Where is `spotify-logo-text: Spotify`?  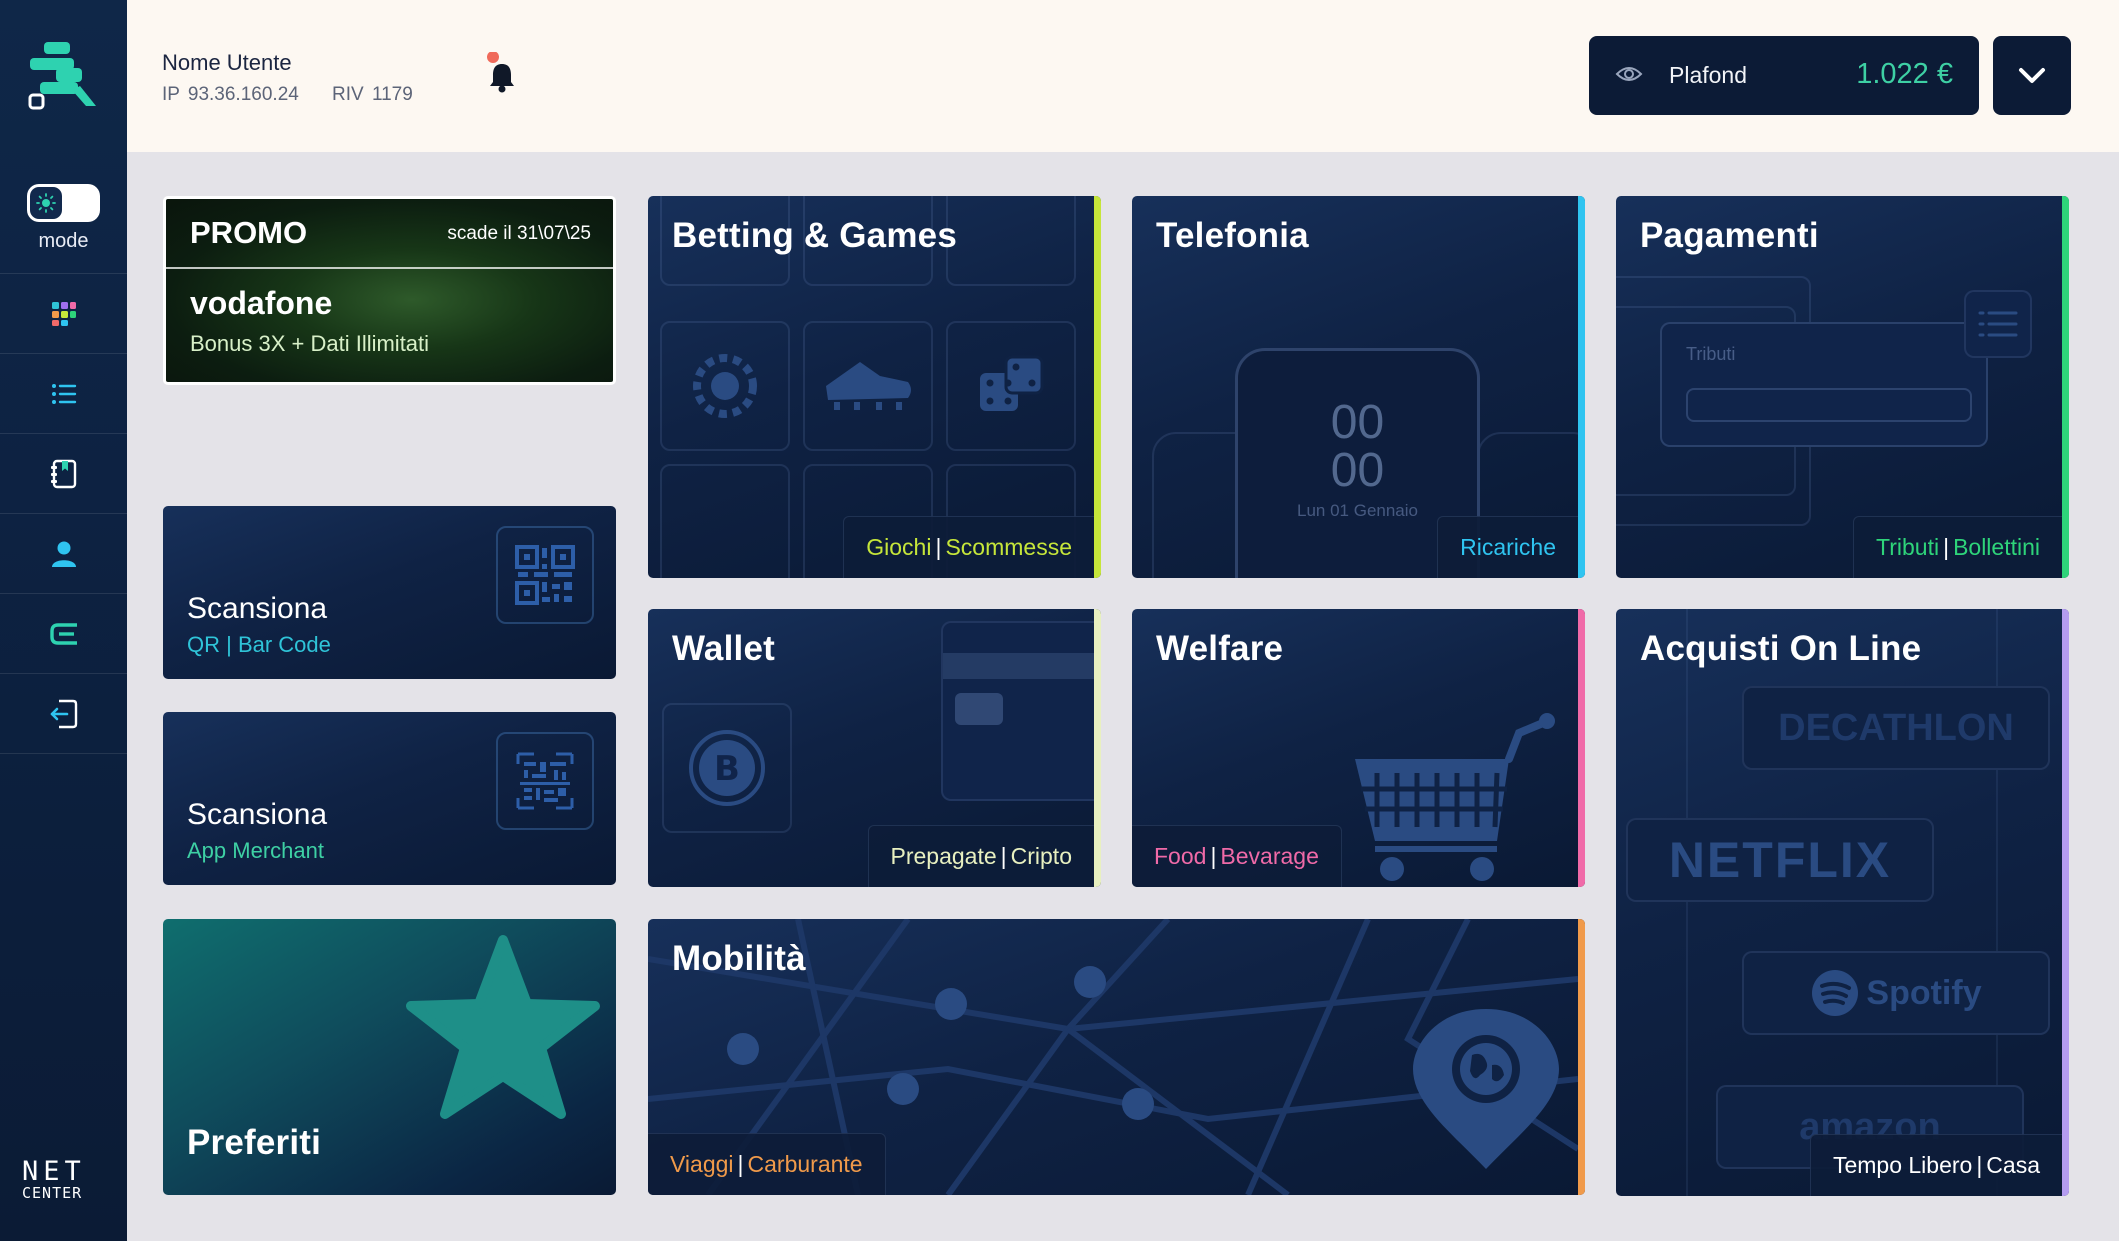
spotify-logo-text: Spotify is located at coordinates (1924, 992).